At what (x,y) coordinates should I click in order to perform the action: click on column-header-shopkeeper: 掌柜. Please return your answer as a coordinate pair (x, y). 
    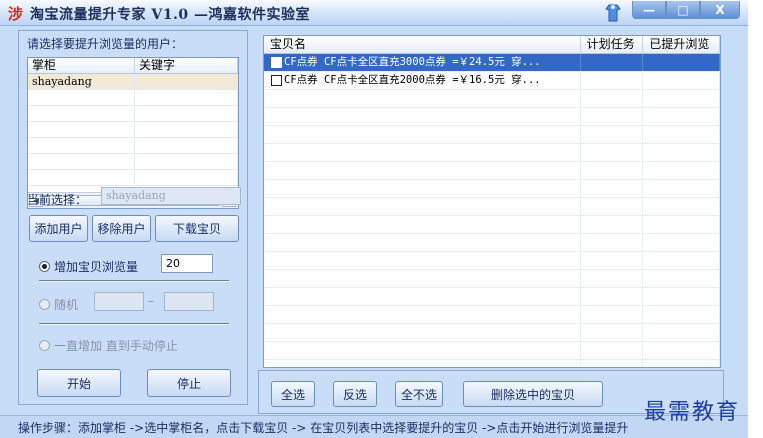
    Looking at the image, I should click on (81, 65).